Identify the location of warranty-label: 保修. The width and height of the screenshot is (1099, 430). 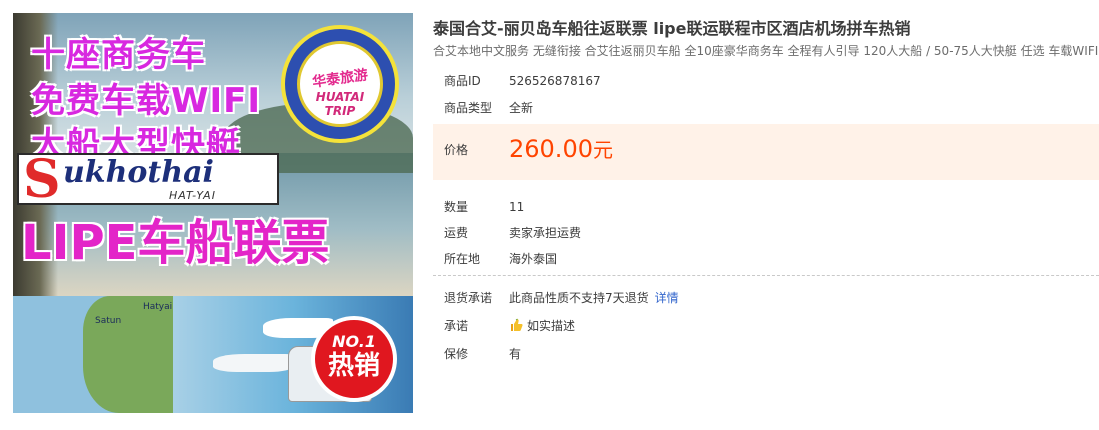
(456, 354).